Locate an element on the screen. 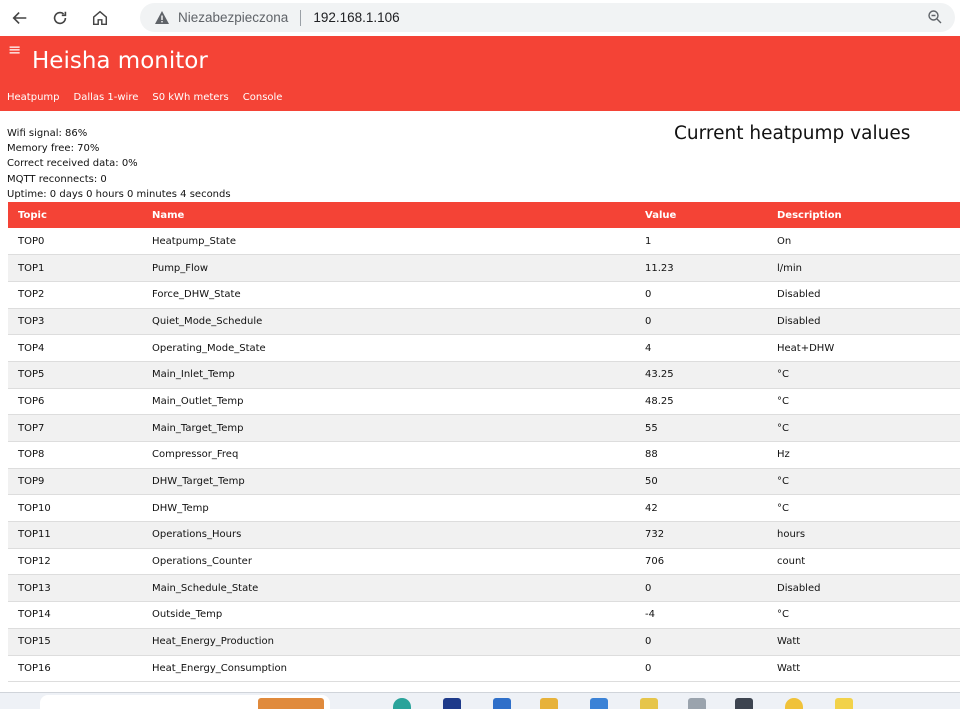  reload-button is located at coordinates (60, 18).